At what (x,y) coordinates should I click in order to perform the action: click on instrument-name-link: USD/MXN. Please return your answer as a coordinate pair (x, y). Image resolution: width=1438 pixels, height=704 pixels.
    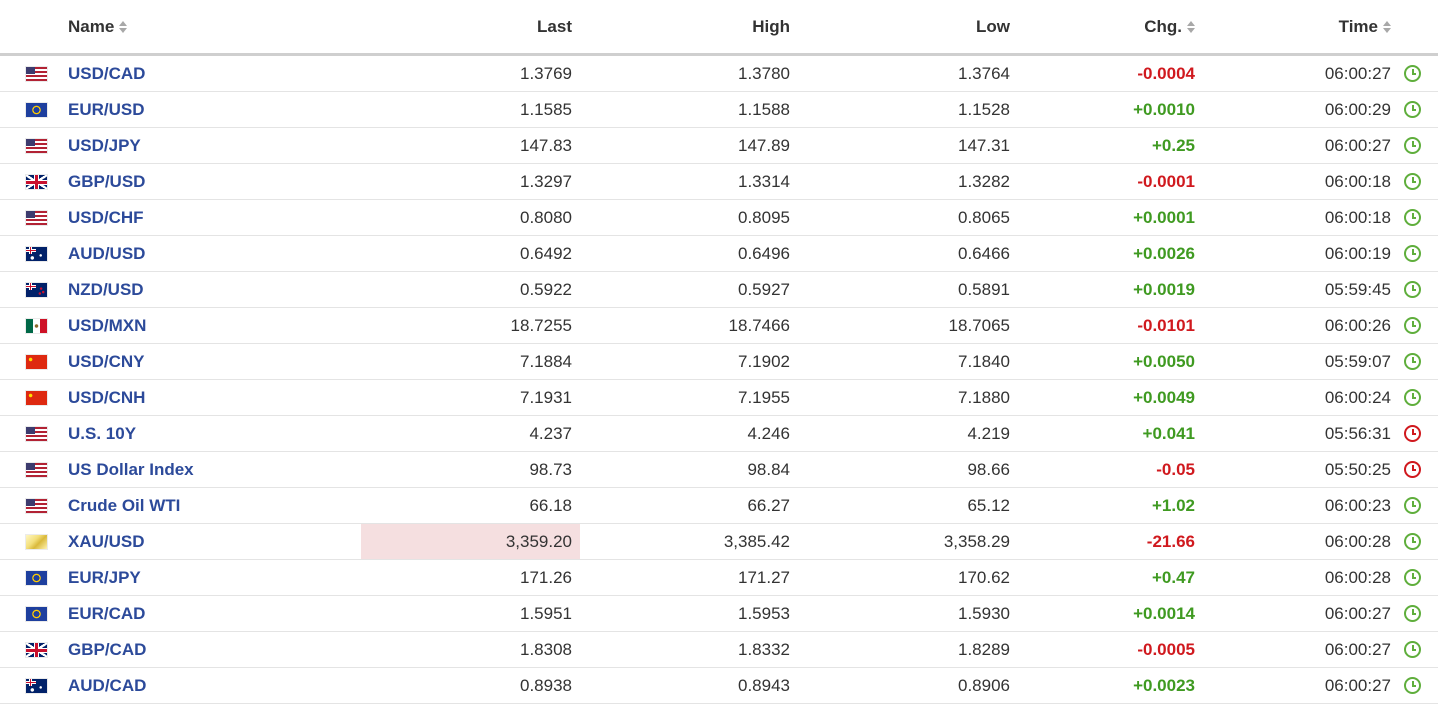
    Looking at the image, I should click on (208, 325).